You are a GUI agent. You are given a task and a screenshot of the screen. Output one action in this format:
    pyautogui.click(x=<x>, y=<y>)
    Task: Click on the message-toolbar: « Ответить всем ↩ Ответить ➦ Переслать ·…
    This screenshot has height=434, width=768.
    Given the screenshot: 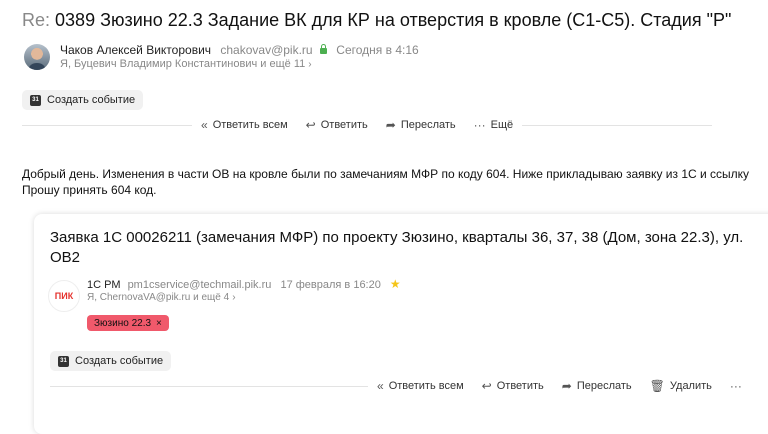 What is the action you would take?
    pyautogui.click(x=367, y=125)
    